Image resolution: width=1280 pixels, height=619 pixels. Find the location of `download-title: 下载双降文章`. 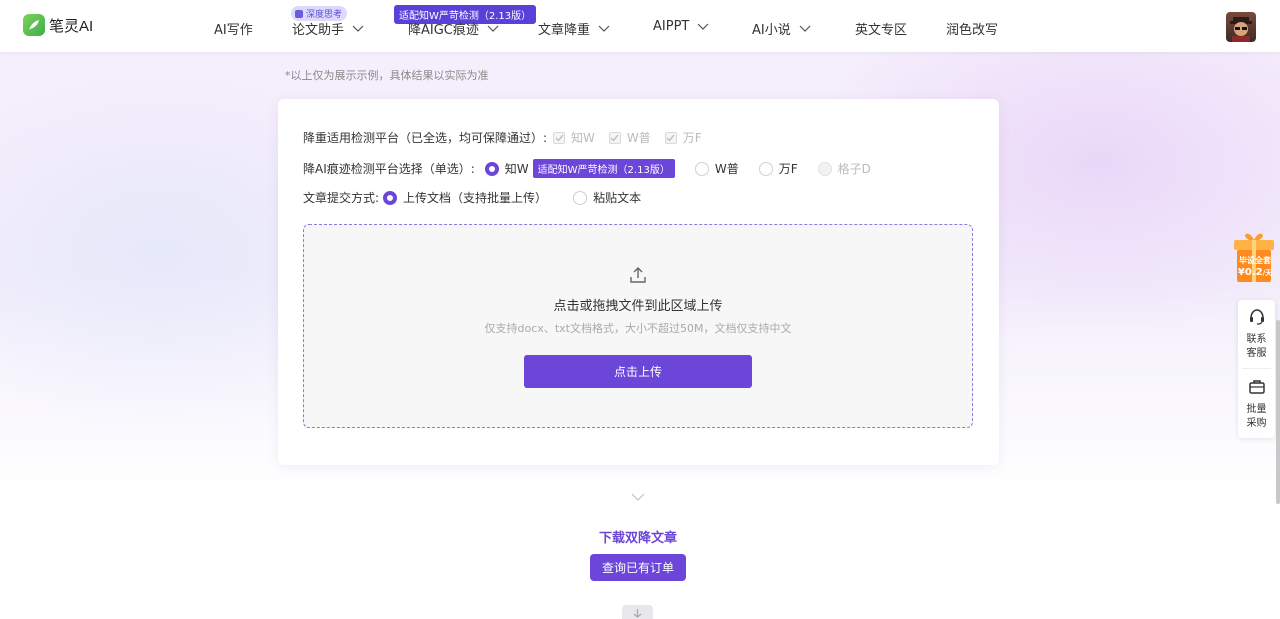

download-title: 下载双降文章 is located at coordinates (637, 538).